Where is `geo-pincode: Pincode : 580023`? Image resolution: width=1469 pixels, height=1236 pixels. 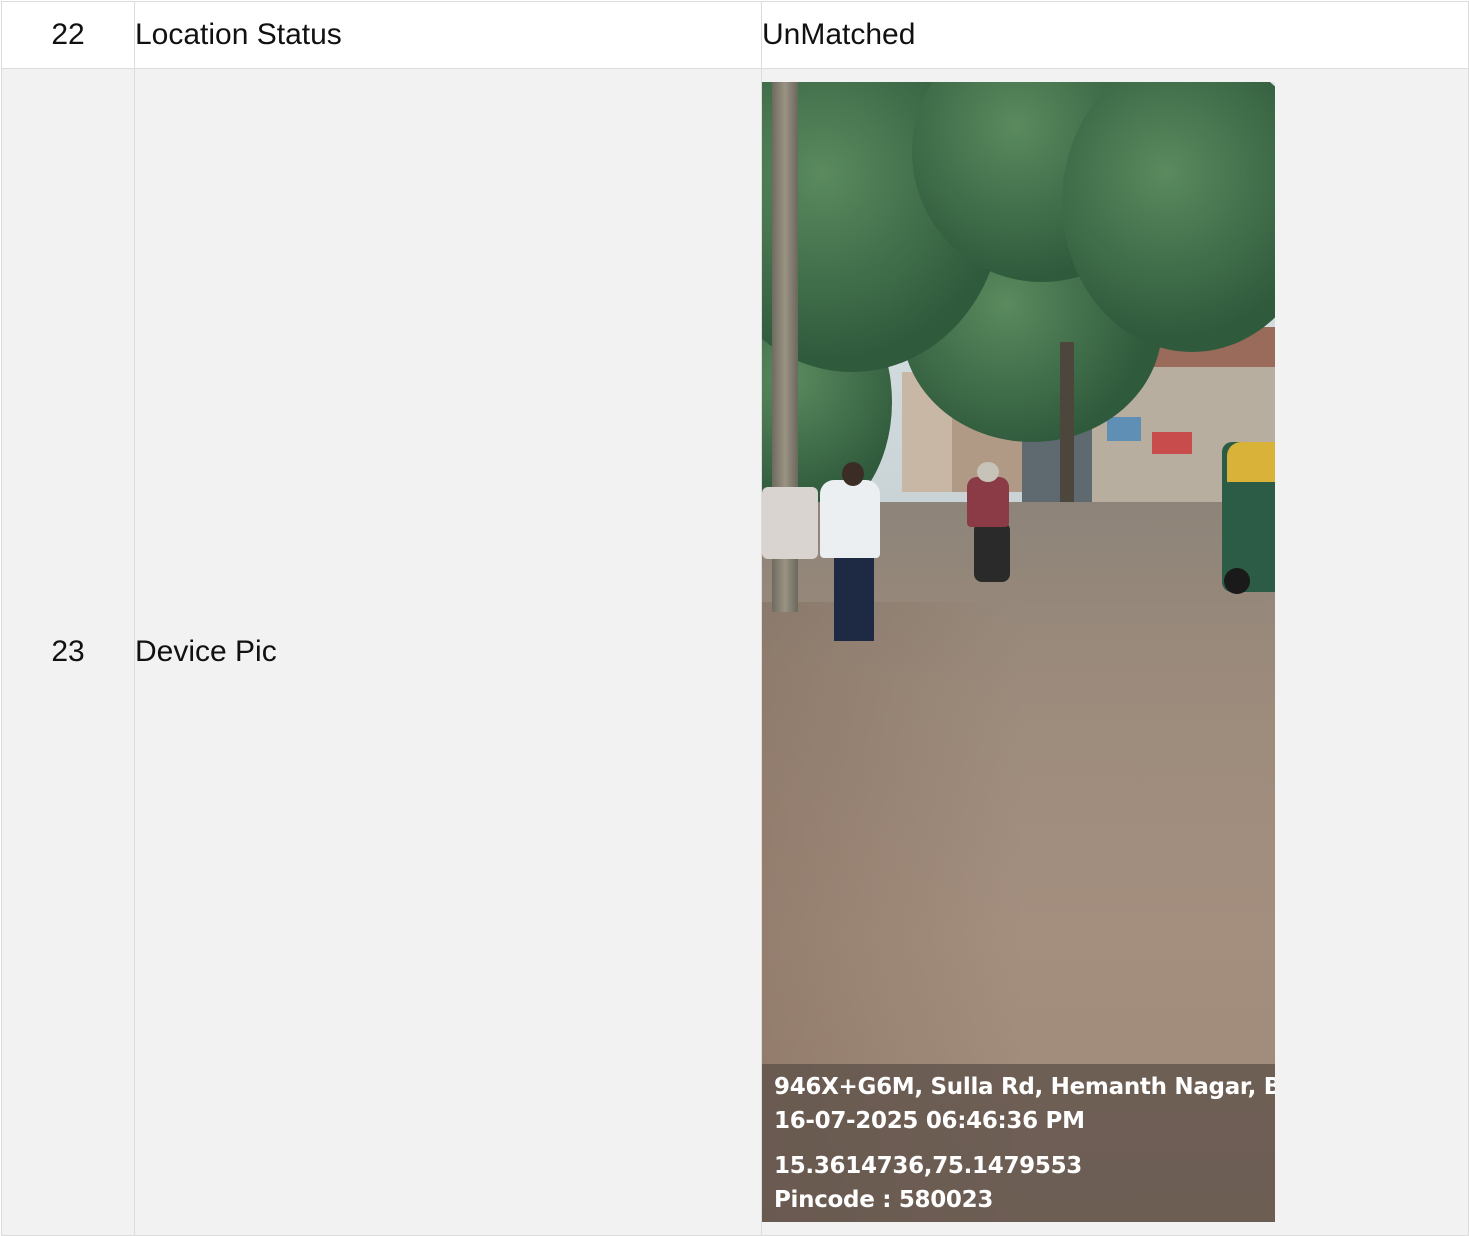 geo-pincode: Pincode : 580023 is located at coordinates (884, 1200).